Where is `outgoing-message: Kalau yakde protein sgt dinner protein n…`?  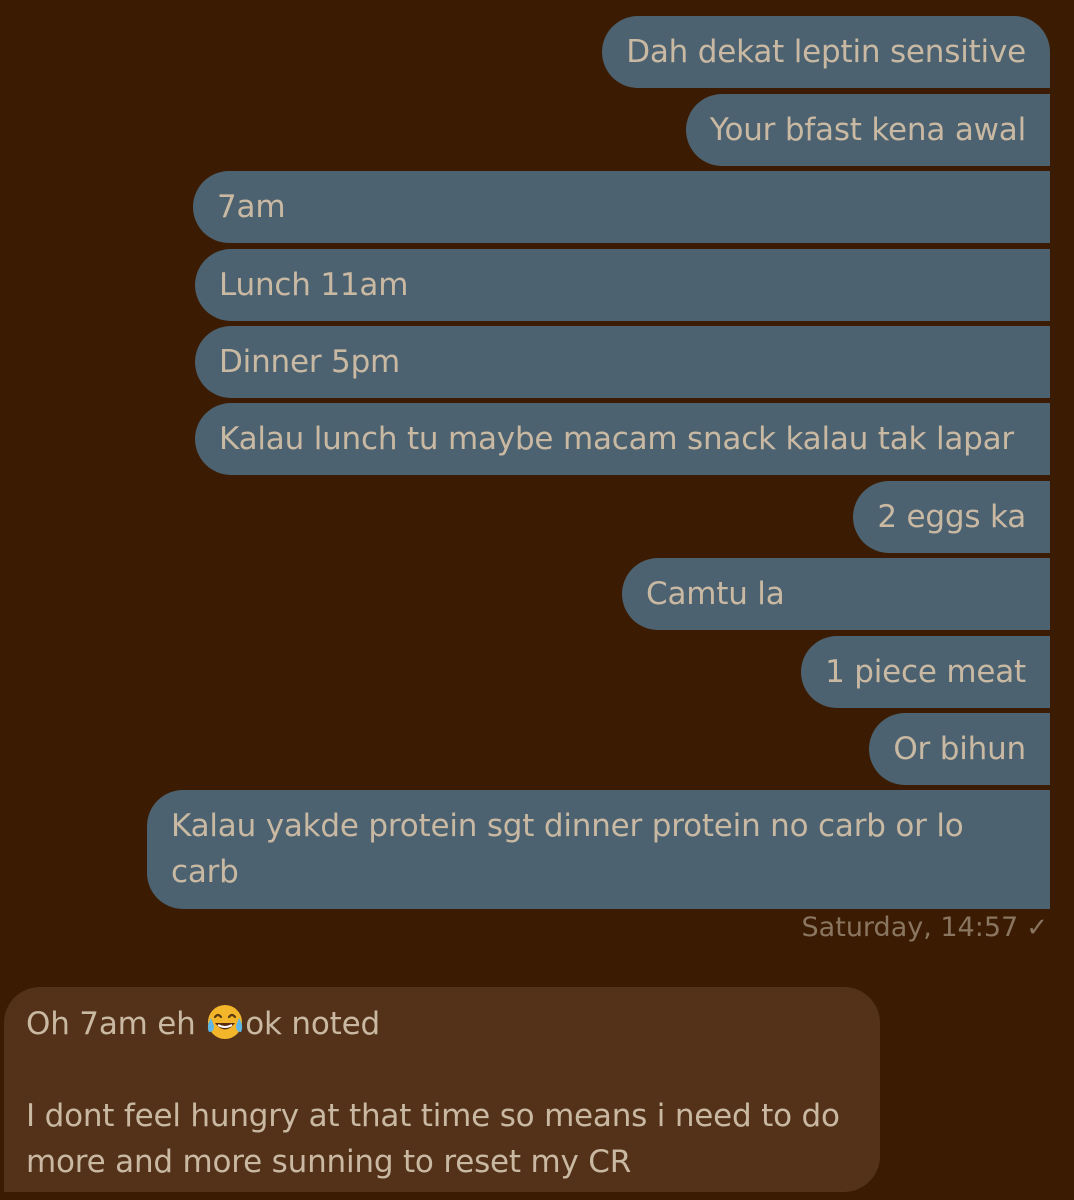
outgoing-message: Kalau yakde protein sgt dinner protein n… is located at coordinates (598, 849).